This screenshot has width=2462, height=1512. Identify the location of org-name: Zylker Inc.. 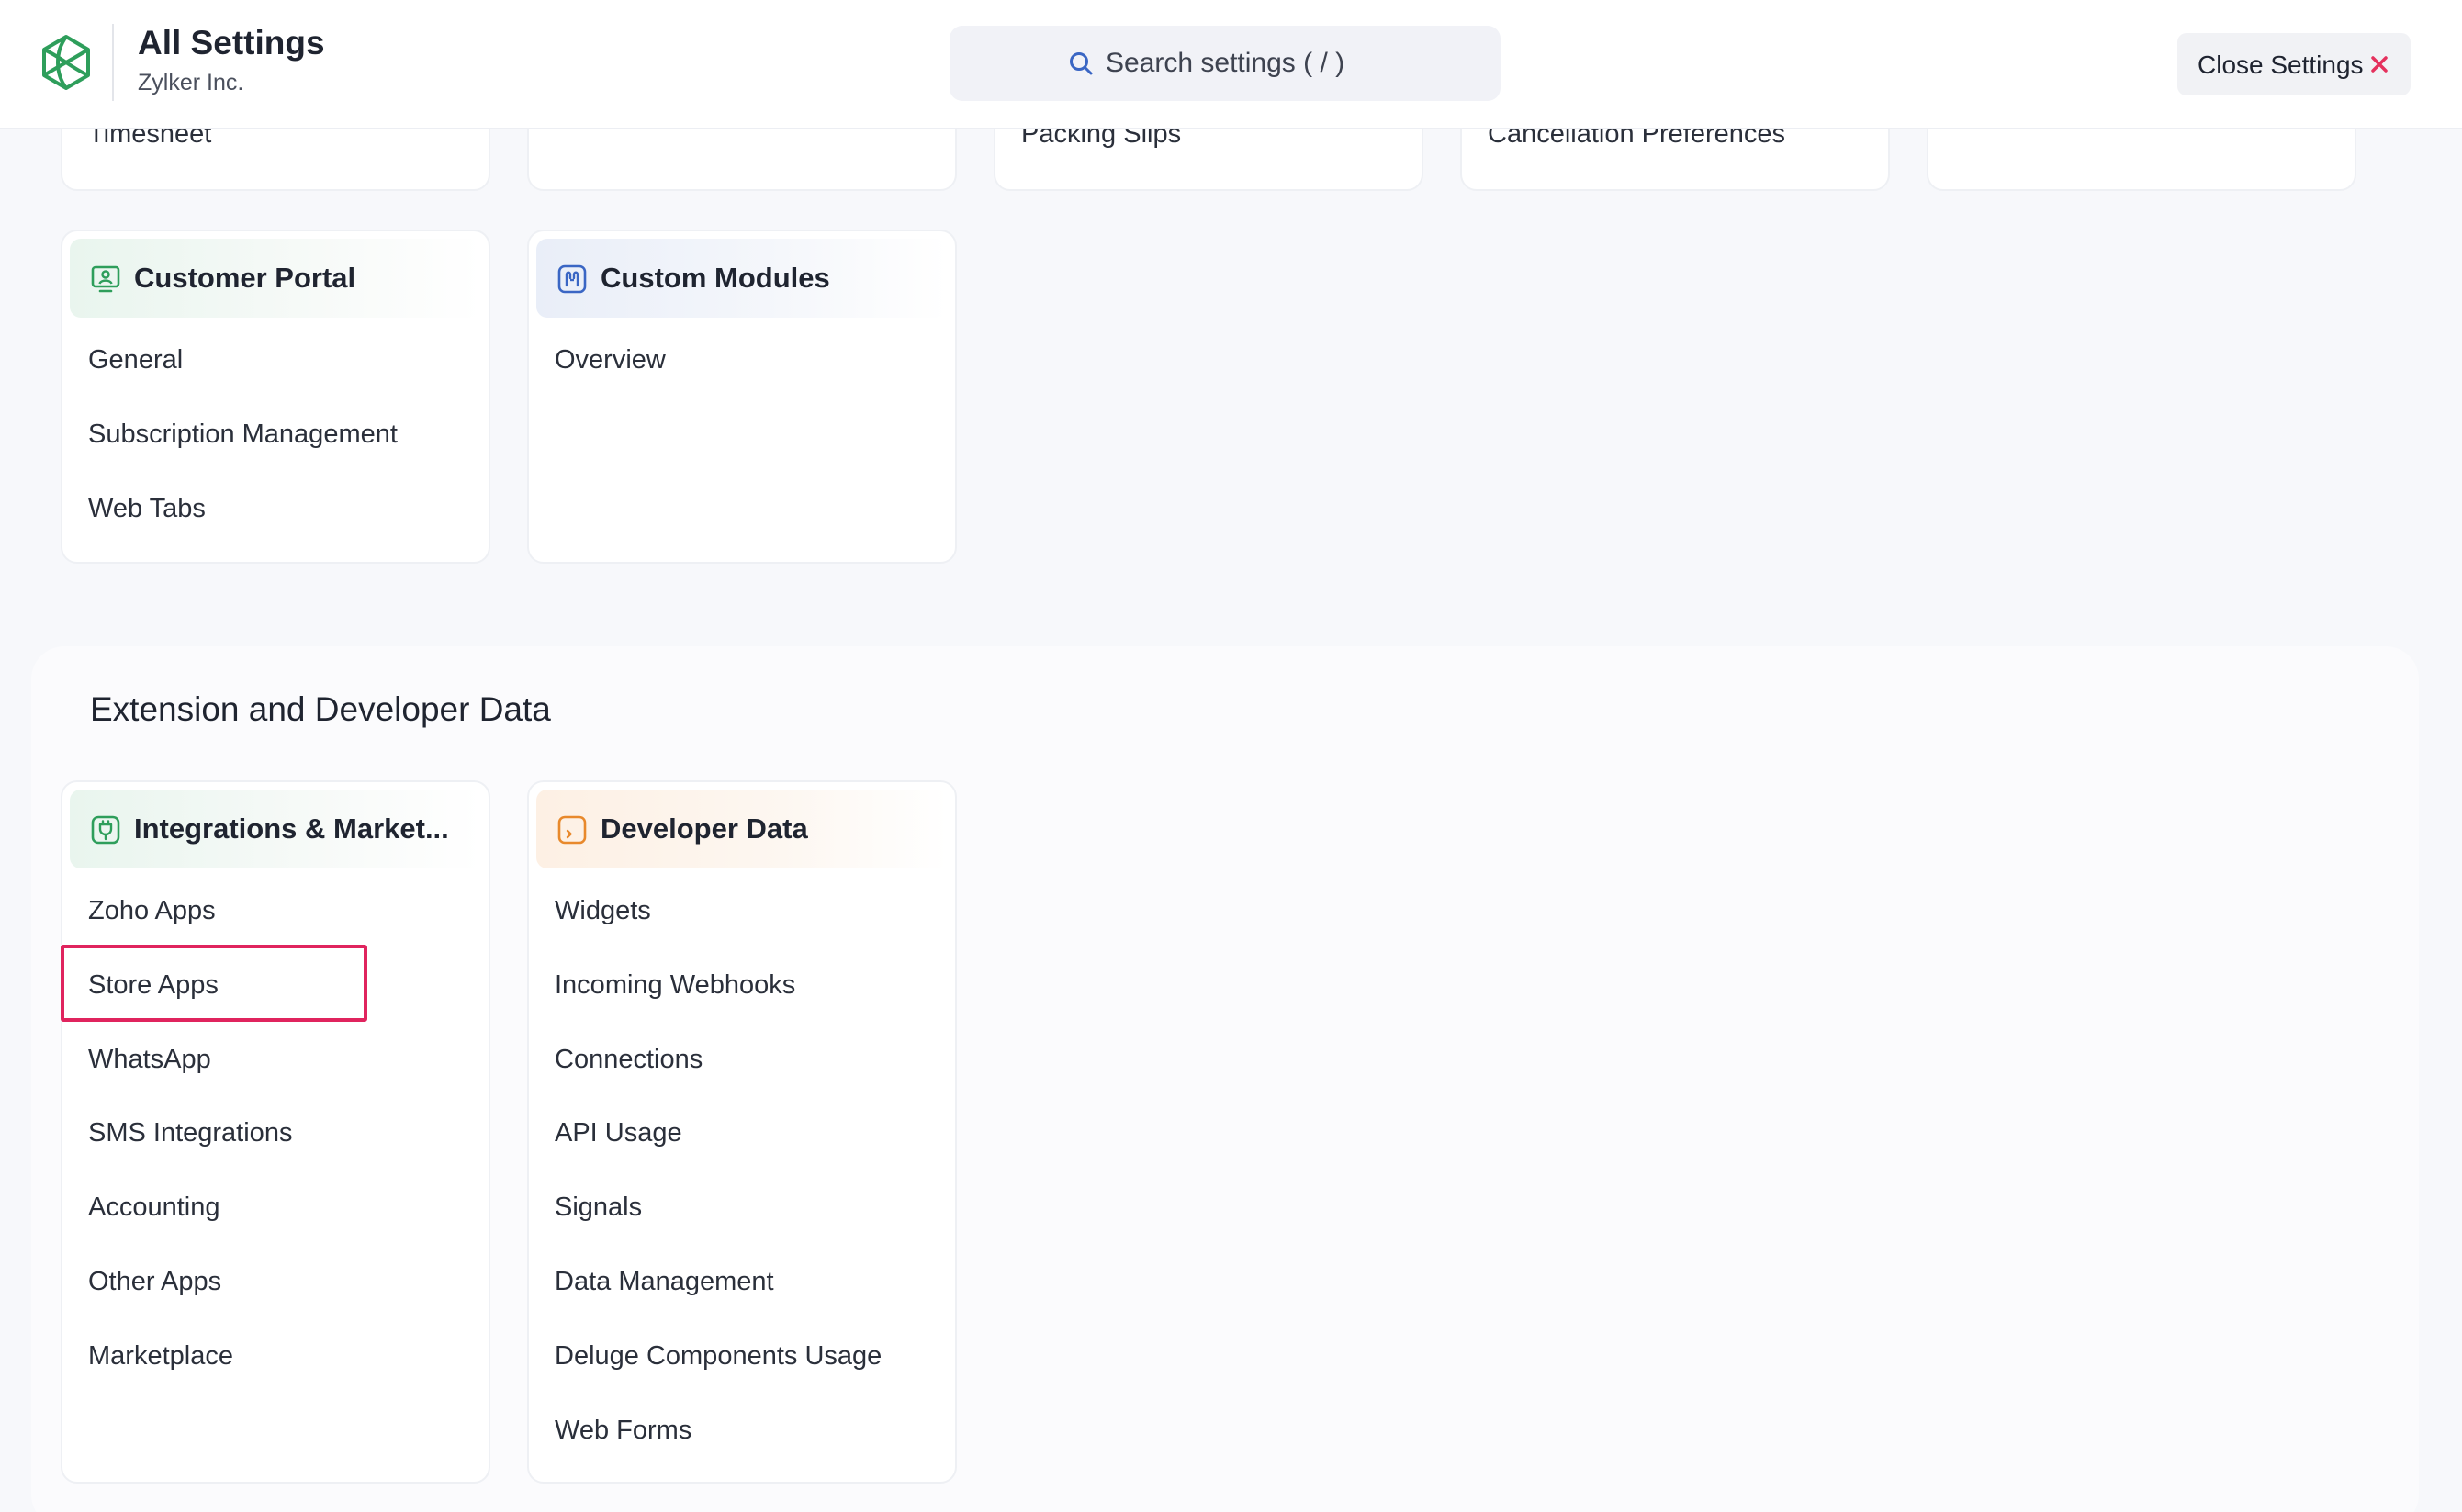
(191, 82).